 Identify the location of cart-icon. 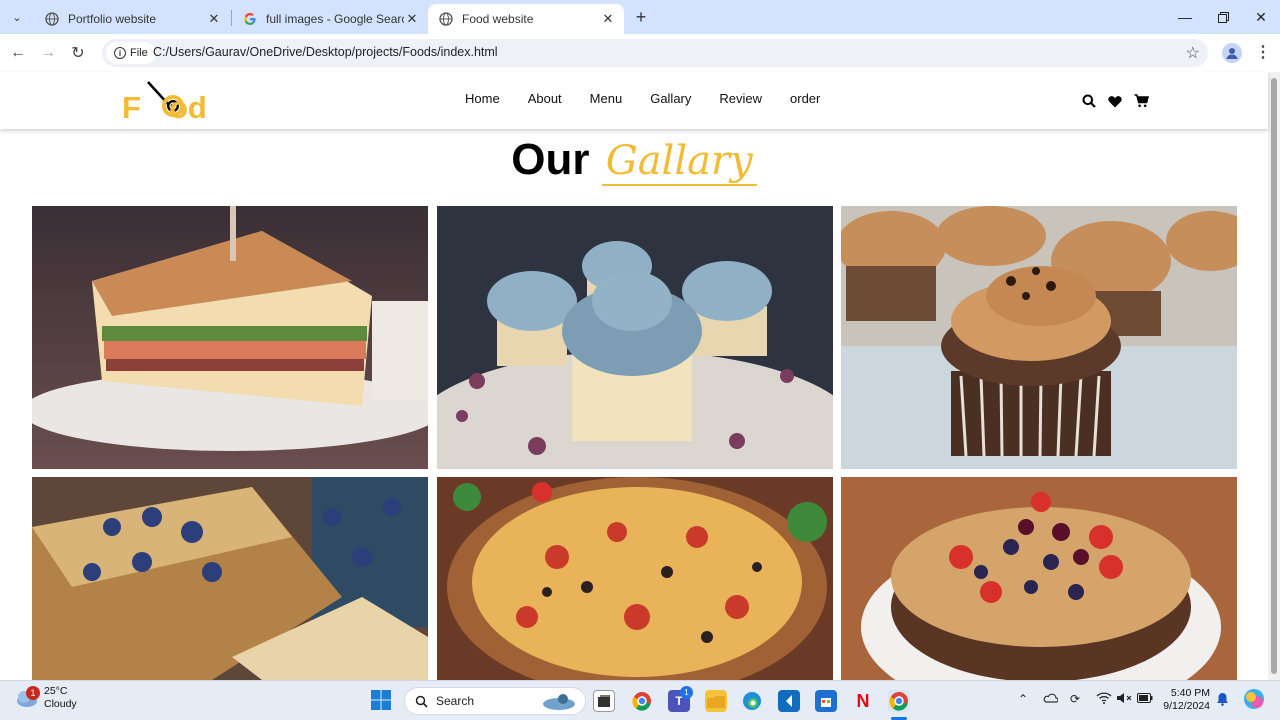
(1141, 101).